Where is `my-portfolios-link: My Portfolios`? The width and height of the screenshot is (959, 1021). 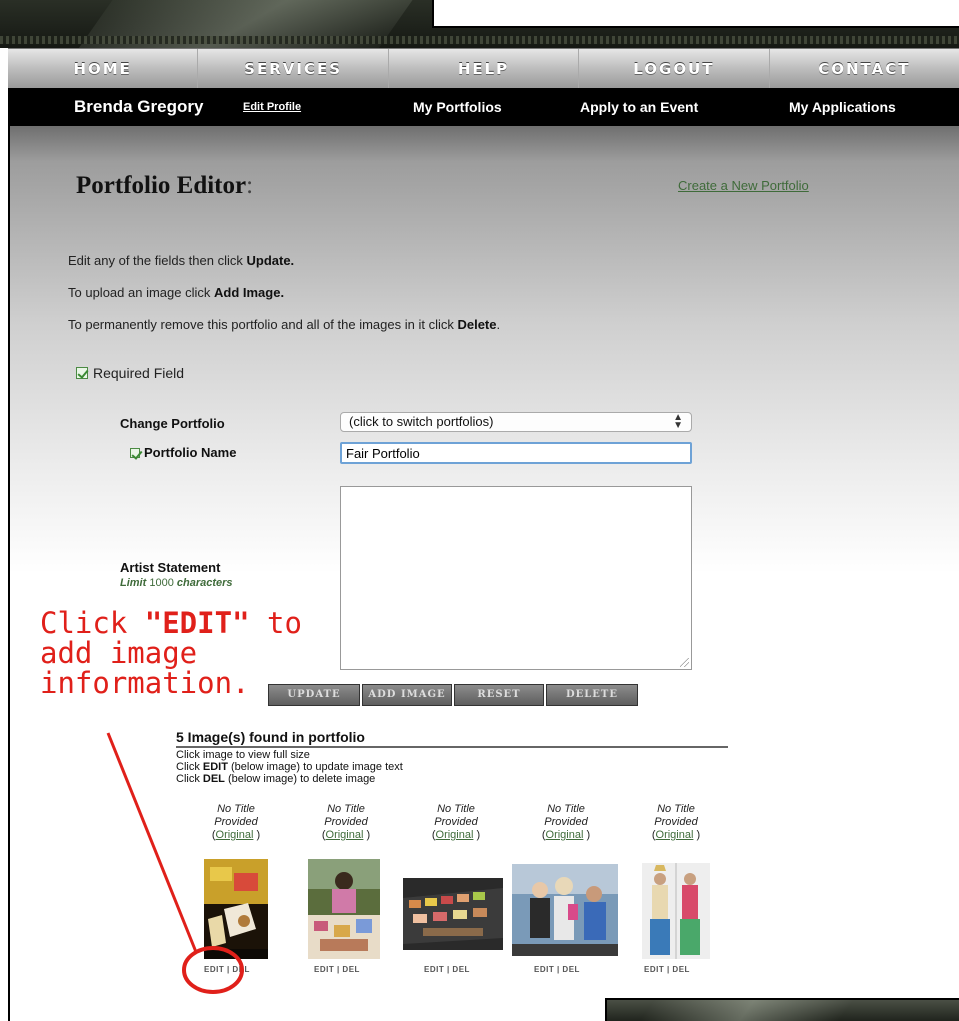
my-portfolios-link: My Portfolios is located at coordinates (457, 107).